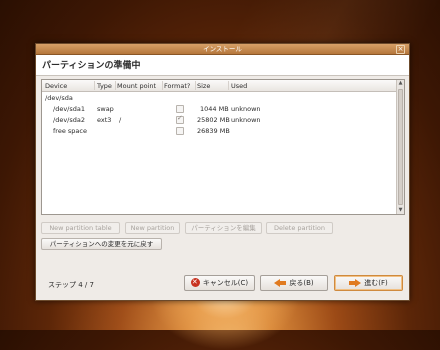 The image size is (440, 350). Describe the element at coordinates (70, 131) in the screenshot. I see `cell-device: free space` at that location.